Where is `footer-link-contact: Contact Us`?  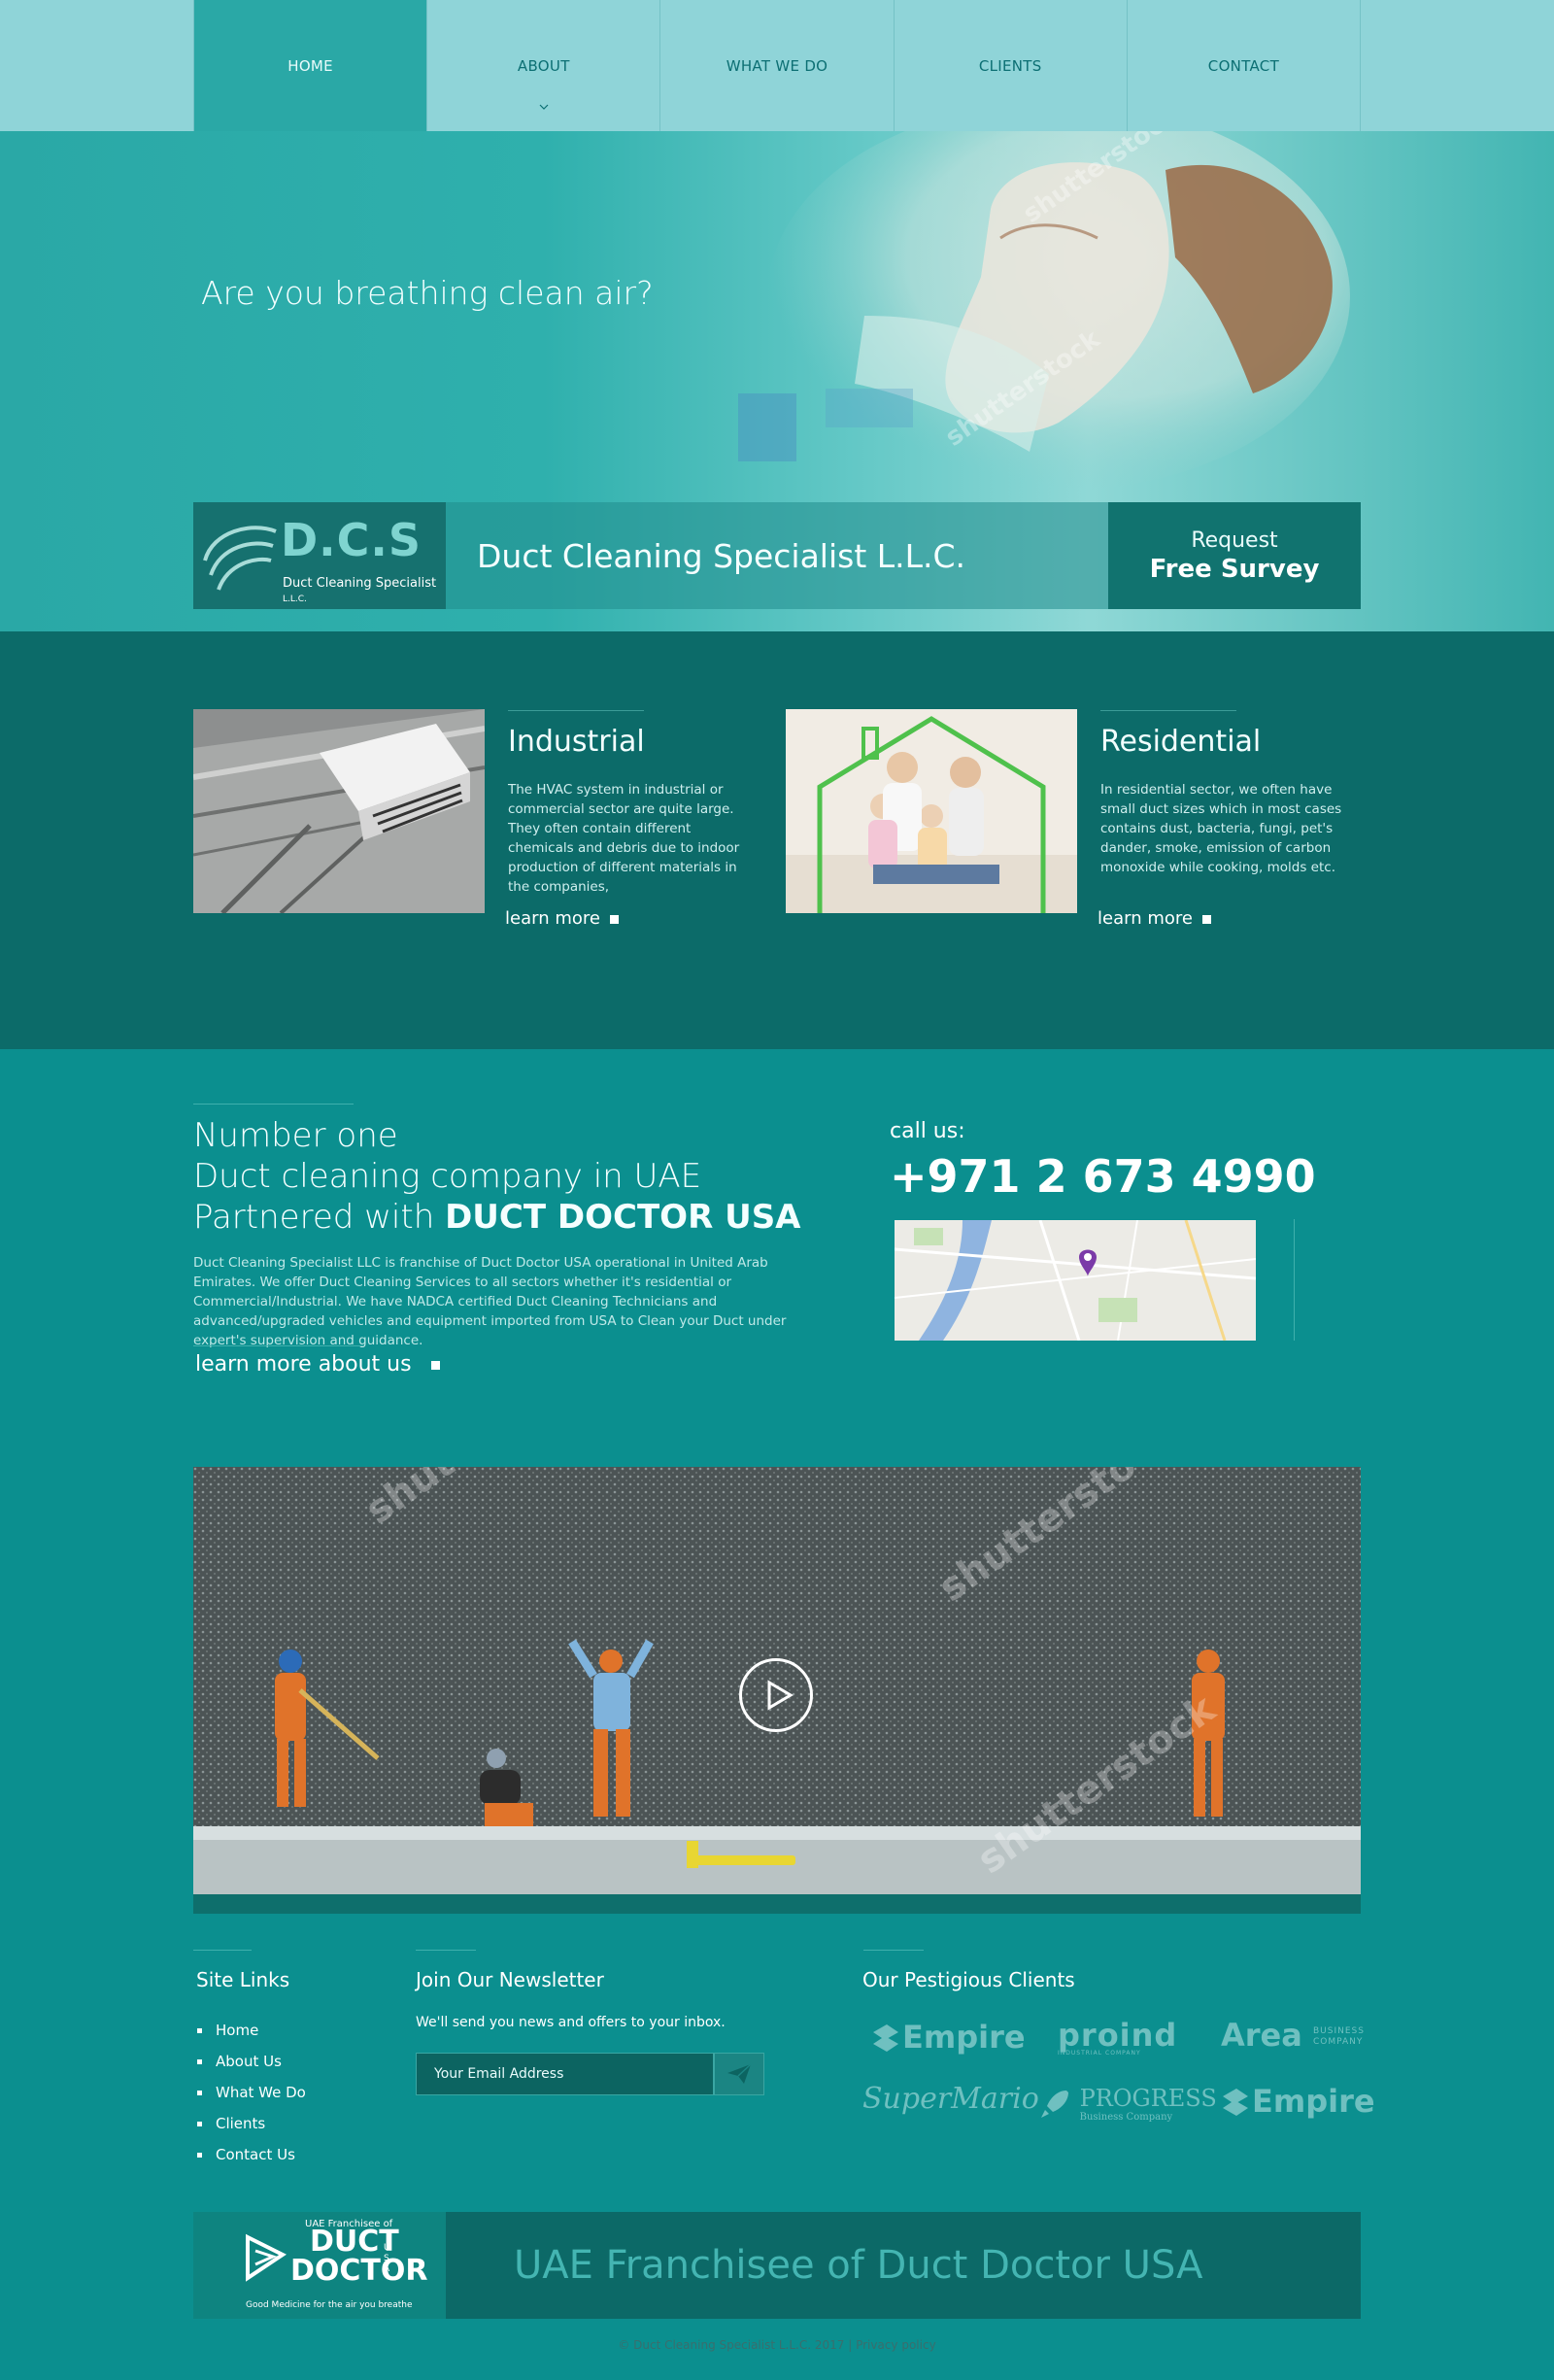
footer-link-contact: Contact Us is located at coordinates (251, 2154).